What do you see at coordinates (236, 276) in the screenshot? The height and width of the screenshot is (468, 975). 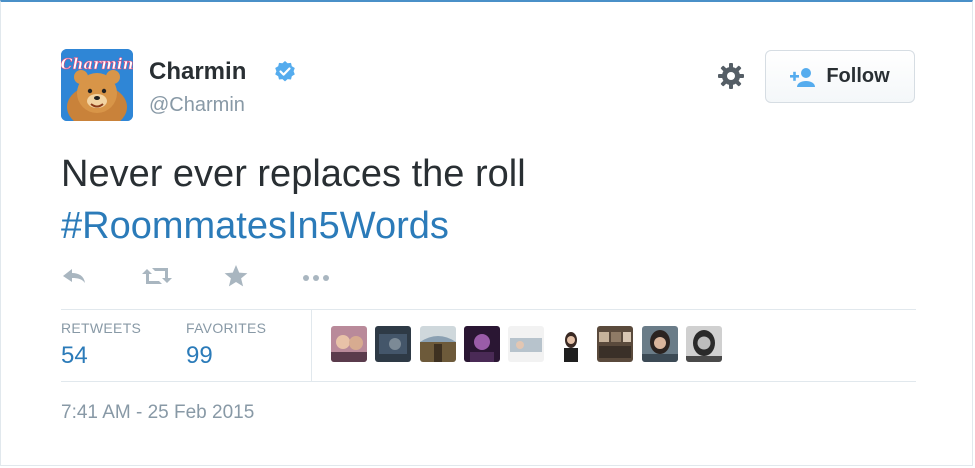 I see `favorite-star-icon` at bounding box center [236, 276].